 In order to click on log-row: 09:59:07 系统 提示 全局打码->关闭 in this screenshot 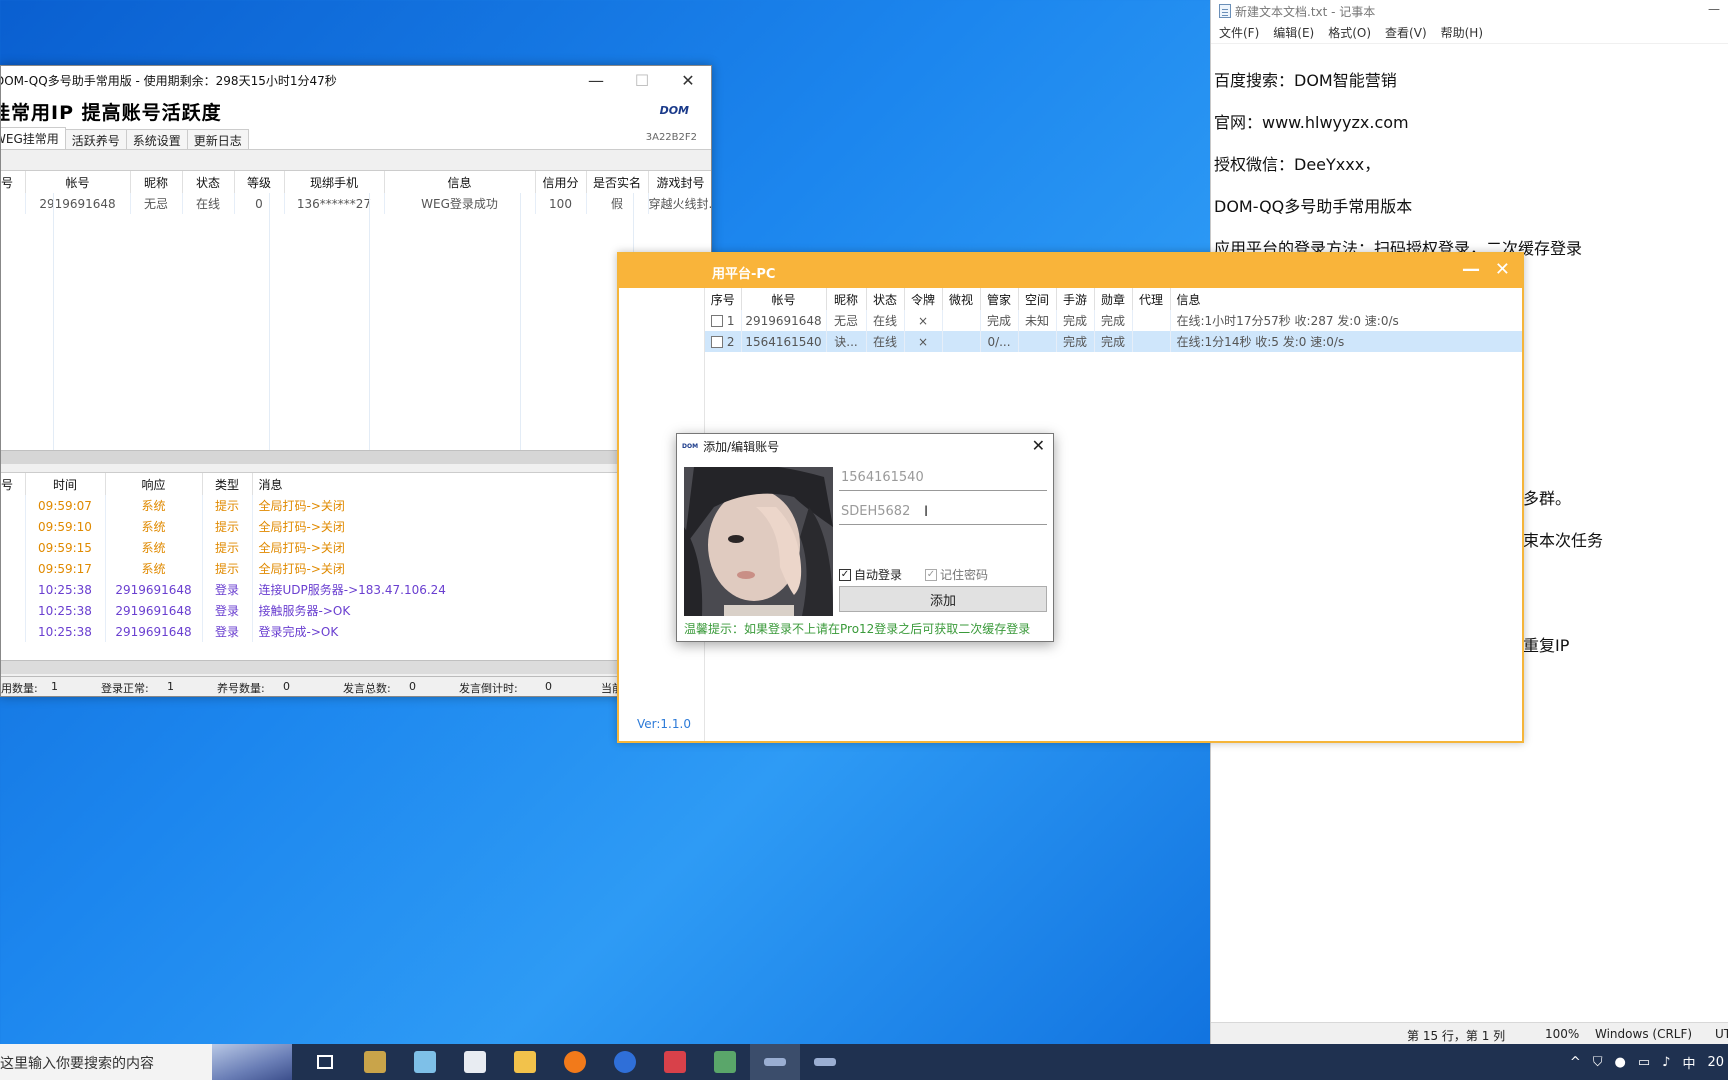, I will do `click(356, 505)`.